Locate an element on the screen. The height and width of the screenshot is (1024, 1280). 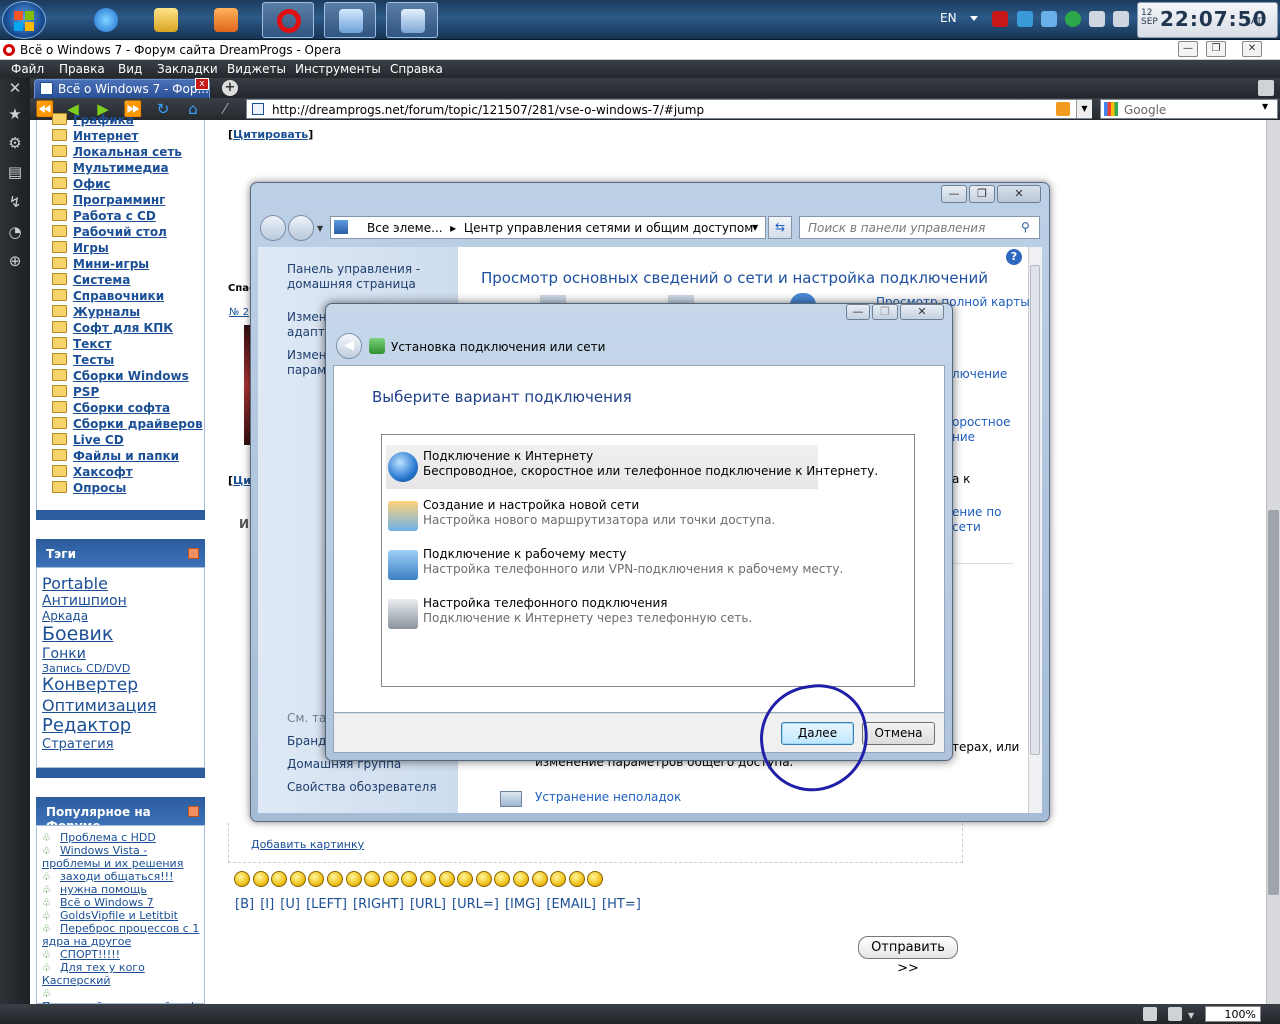
menu-edit: Правка is located at coordinates (82, 69).